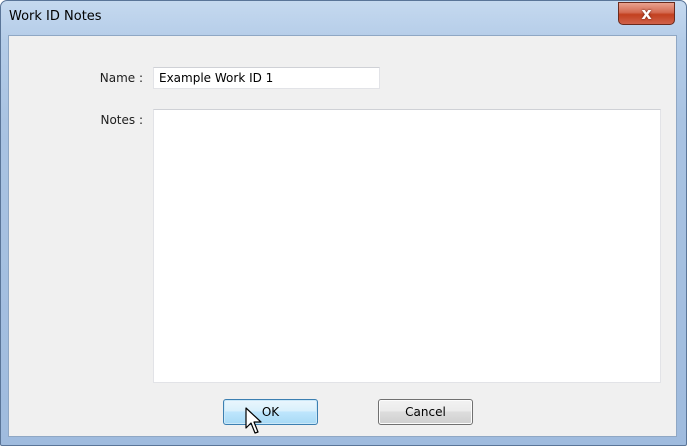 Image resolution: width=687 pixels, height=446 pixels. Describe the element at coordinates (121, 120) in the screenshot. I see `notes-label: Notes :` at that location.